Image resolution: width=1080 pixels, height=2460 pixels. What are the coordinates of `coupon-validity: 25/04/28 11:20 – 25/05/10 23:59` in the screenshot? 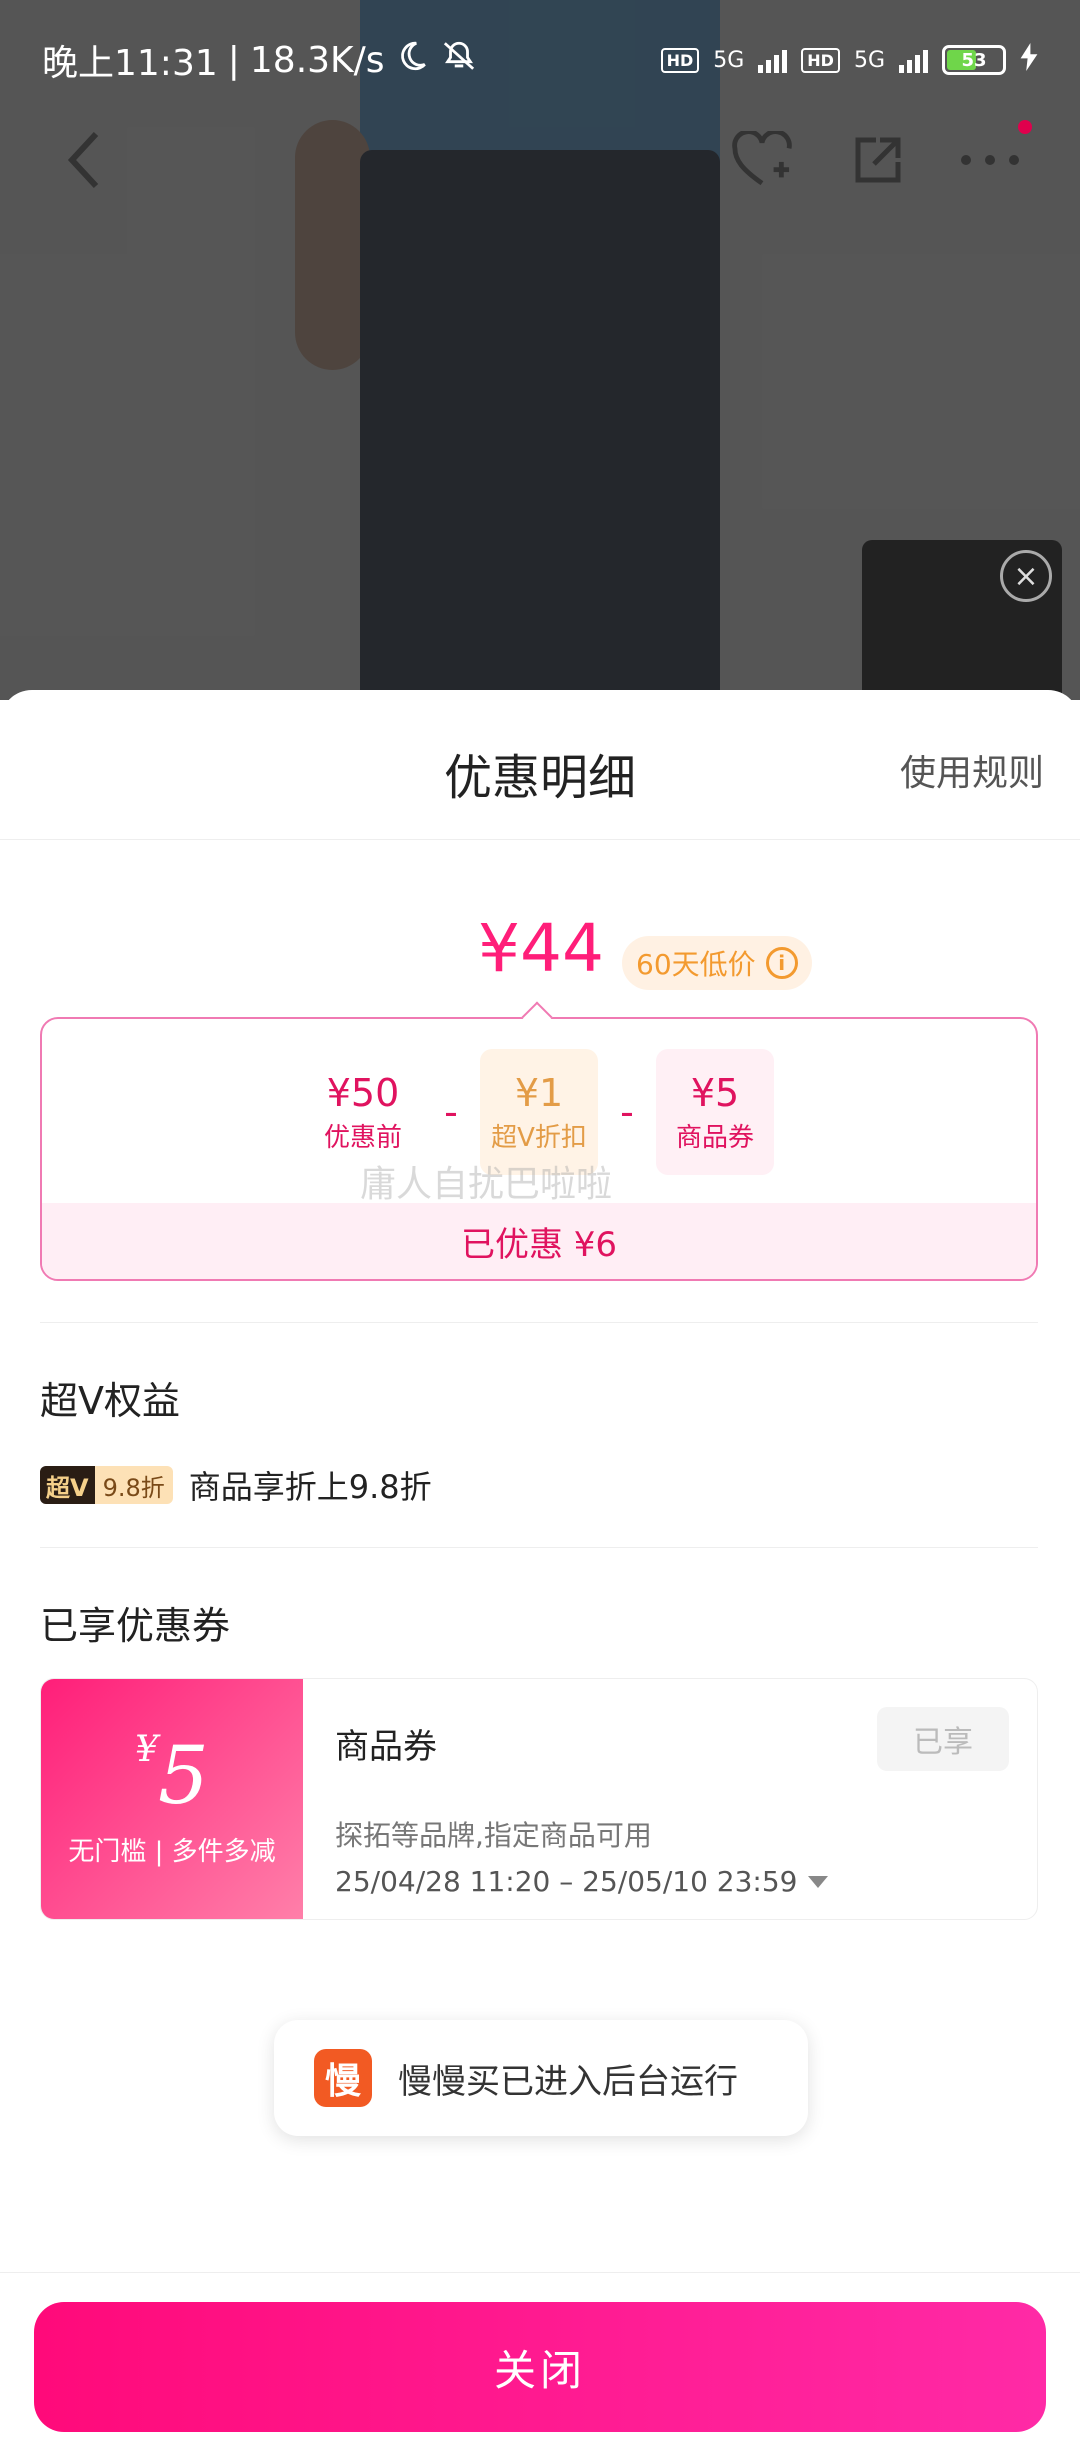 It's located at (581, 1881).